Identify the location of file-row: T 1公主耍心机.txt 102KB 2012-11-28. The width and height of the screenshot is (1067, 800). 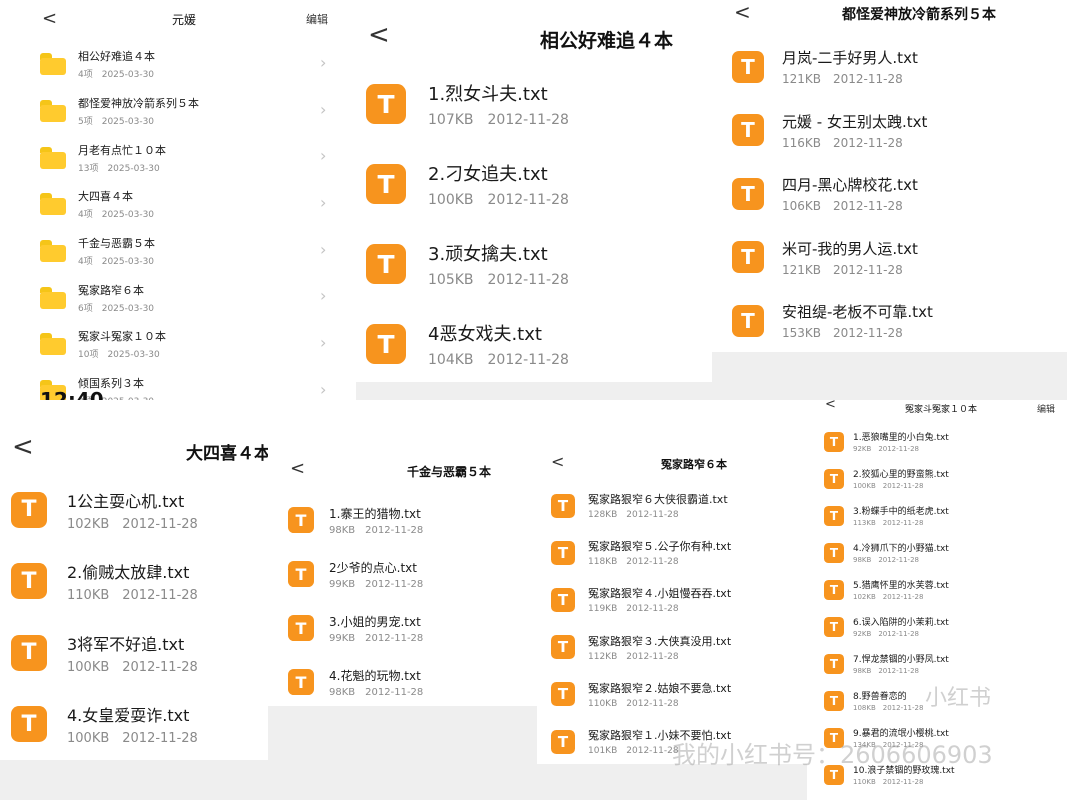
(134, 510).